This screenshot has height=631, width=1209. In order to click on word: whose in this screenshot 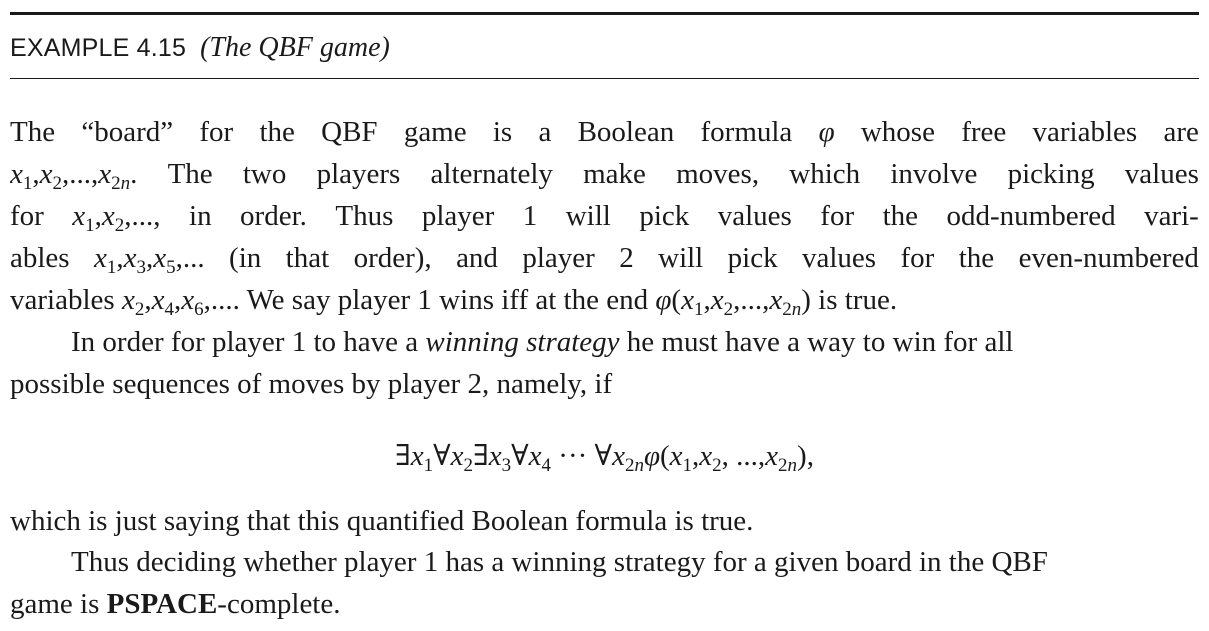, I will do `click(897, 132)`.